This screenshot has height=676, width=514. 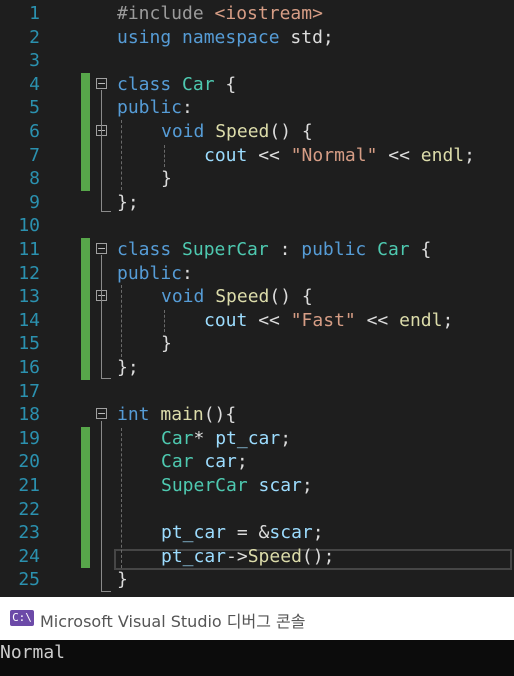 I want to click on code-line: 7 cout << "Normal" << endl;, so click(x=257, y=155).